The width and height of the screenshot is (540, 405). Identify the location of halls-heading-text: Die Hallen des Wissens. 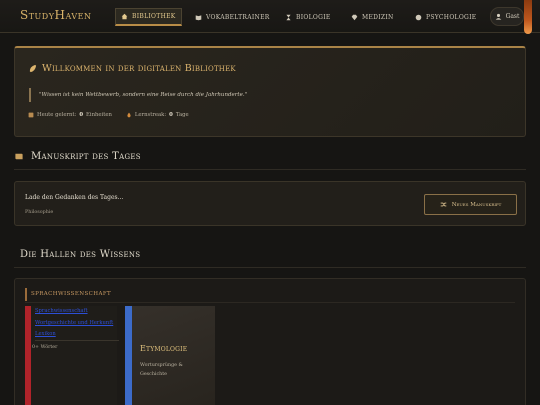
(80, 254).